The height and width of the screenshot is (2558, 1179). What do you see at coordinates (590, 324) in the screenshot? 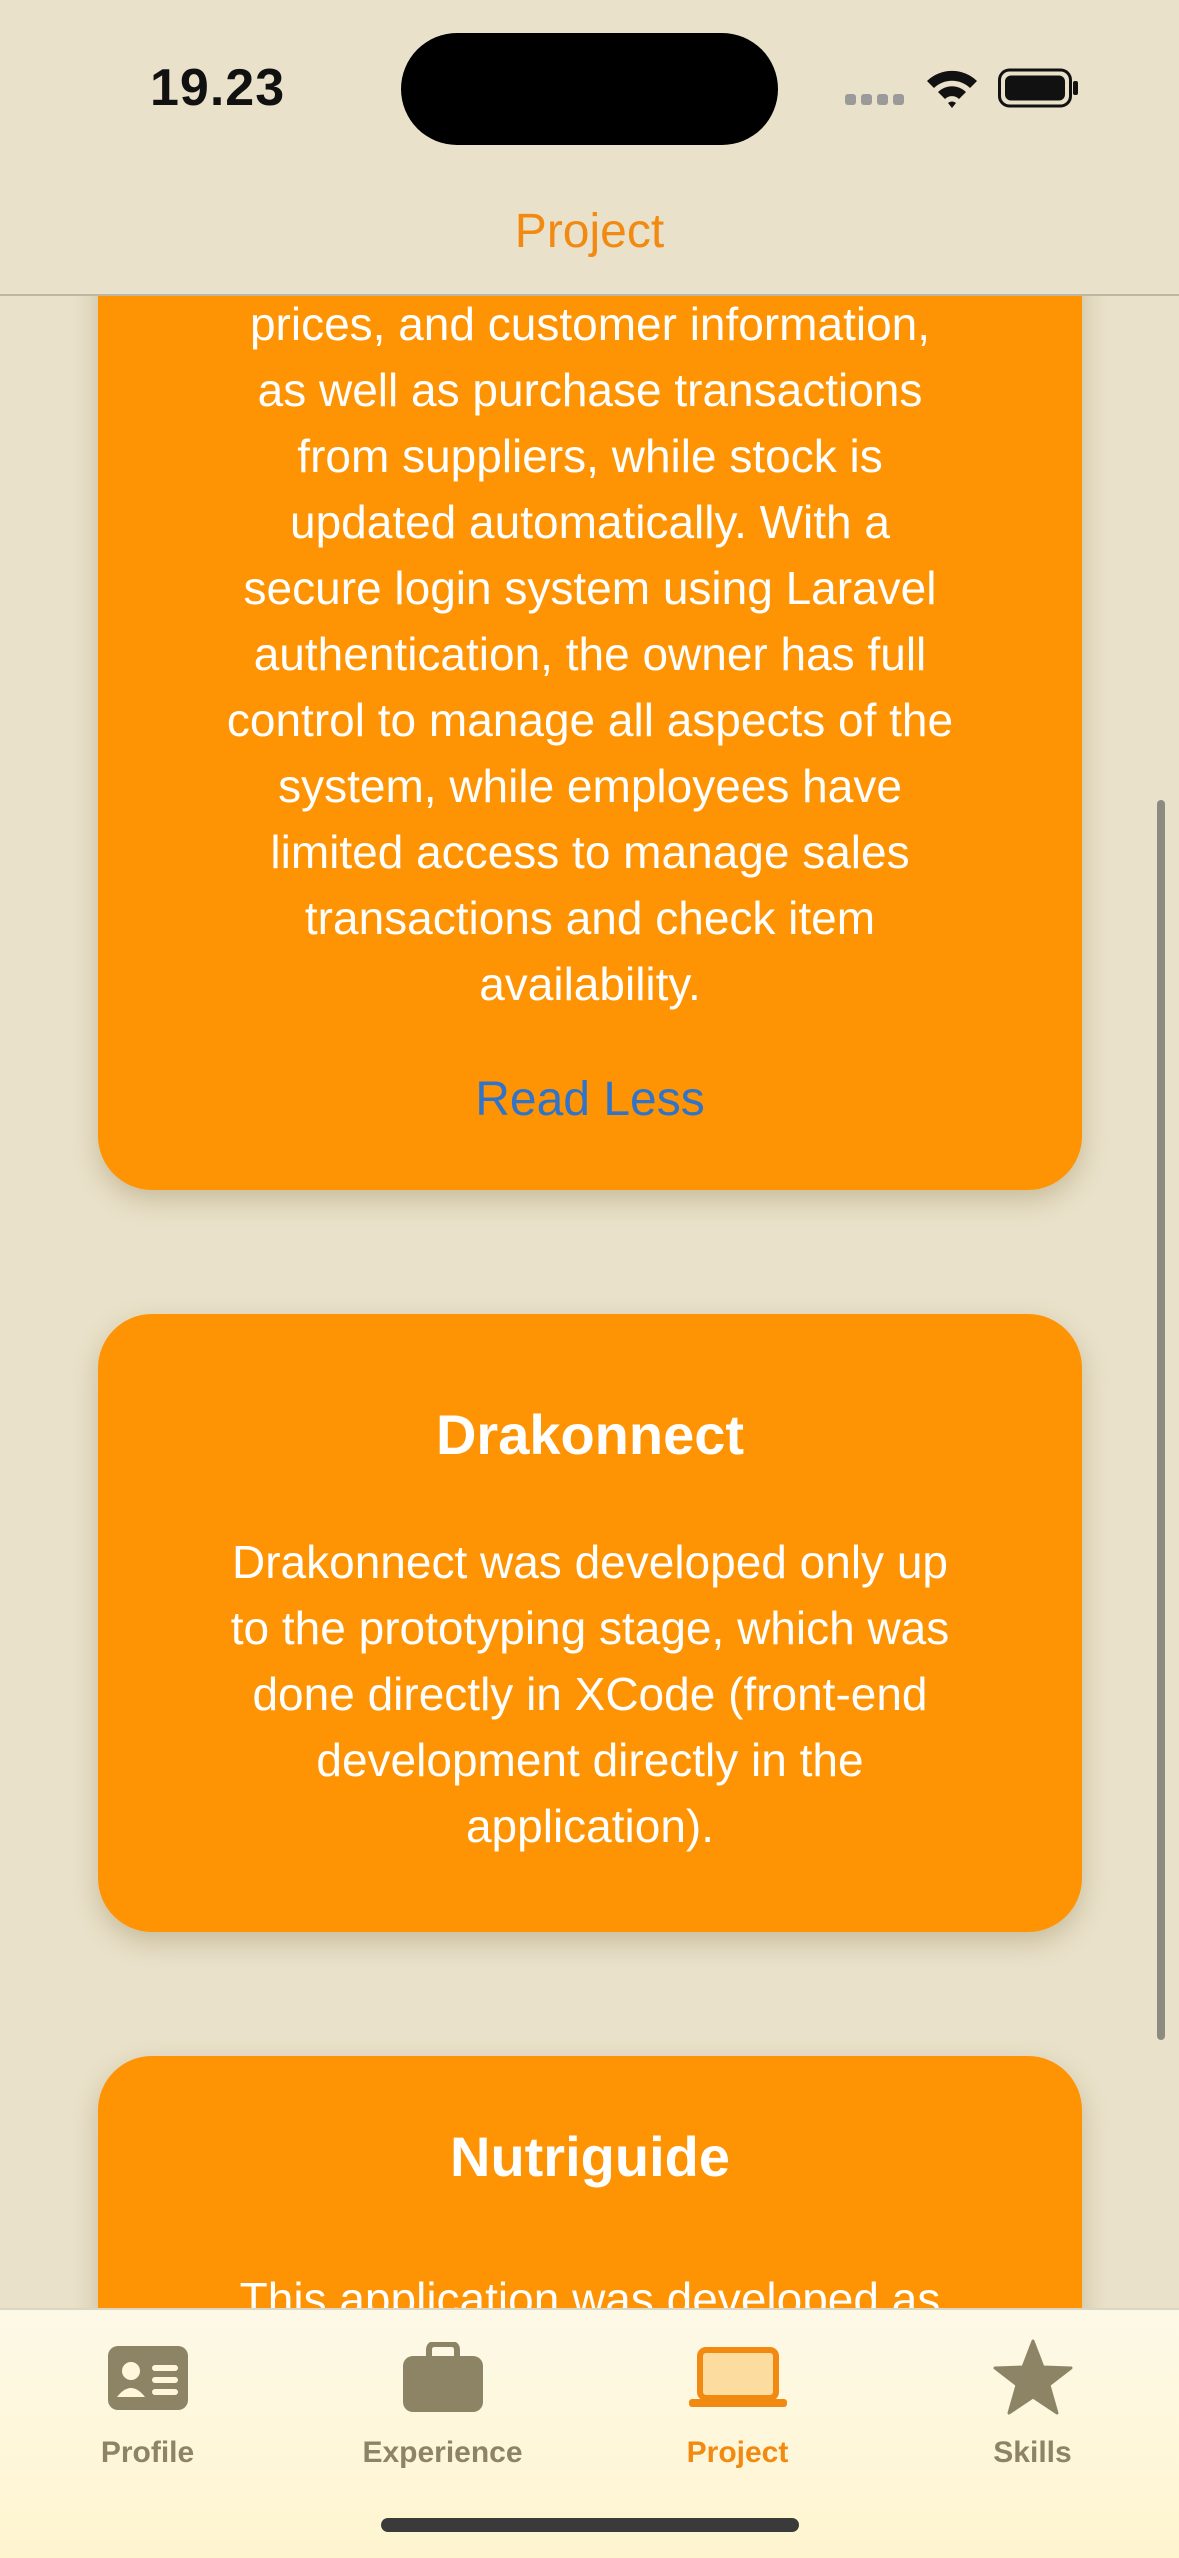
I see `description-line: prices, and customer information,` at bounding box center [590, 324].